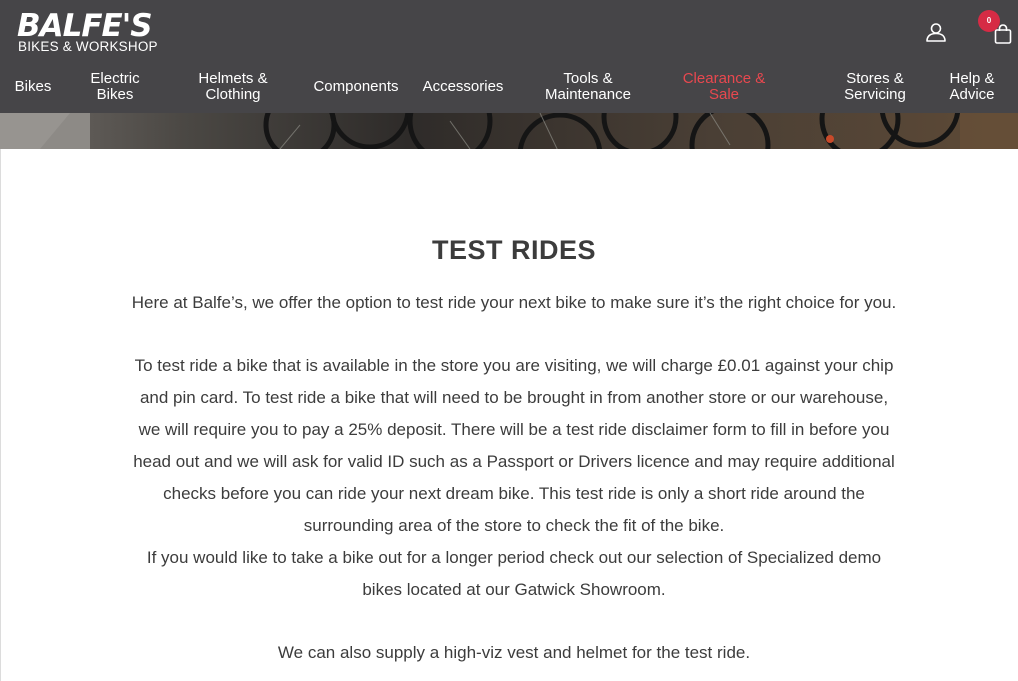  What do you see at coordinates (588, 87) in the screenshot?
I see `nav-tools-maintenance: Tools & Maintenance` at bounding box center [588, 87].